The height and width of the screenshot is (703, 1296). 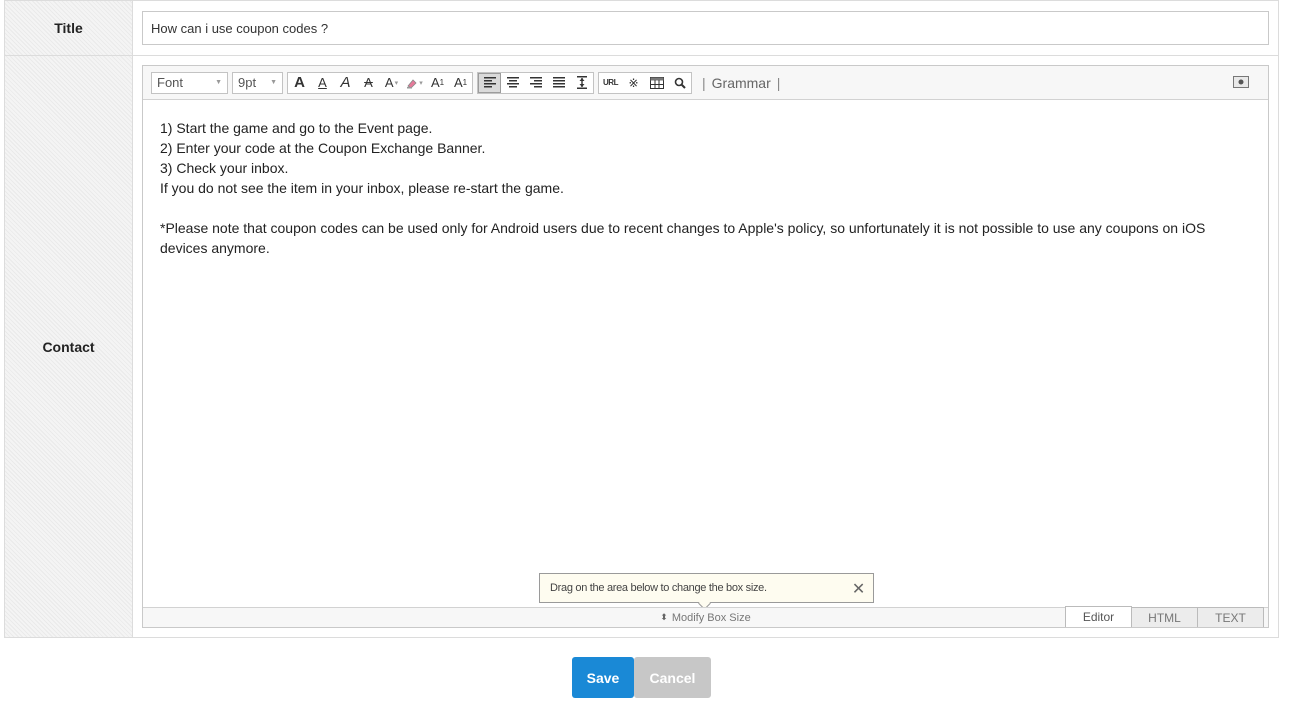 I want to click on line-height-button, so click(x=581, y=83).